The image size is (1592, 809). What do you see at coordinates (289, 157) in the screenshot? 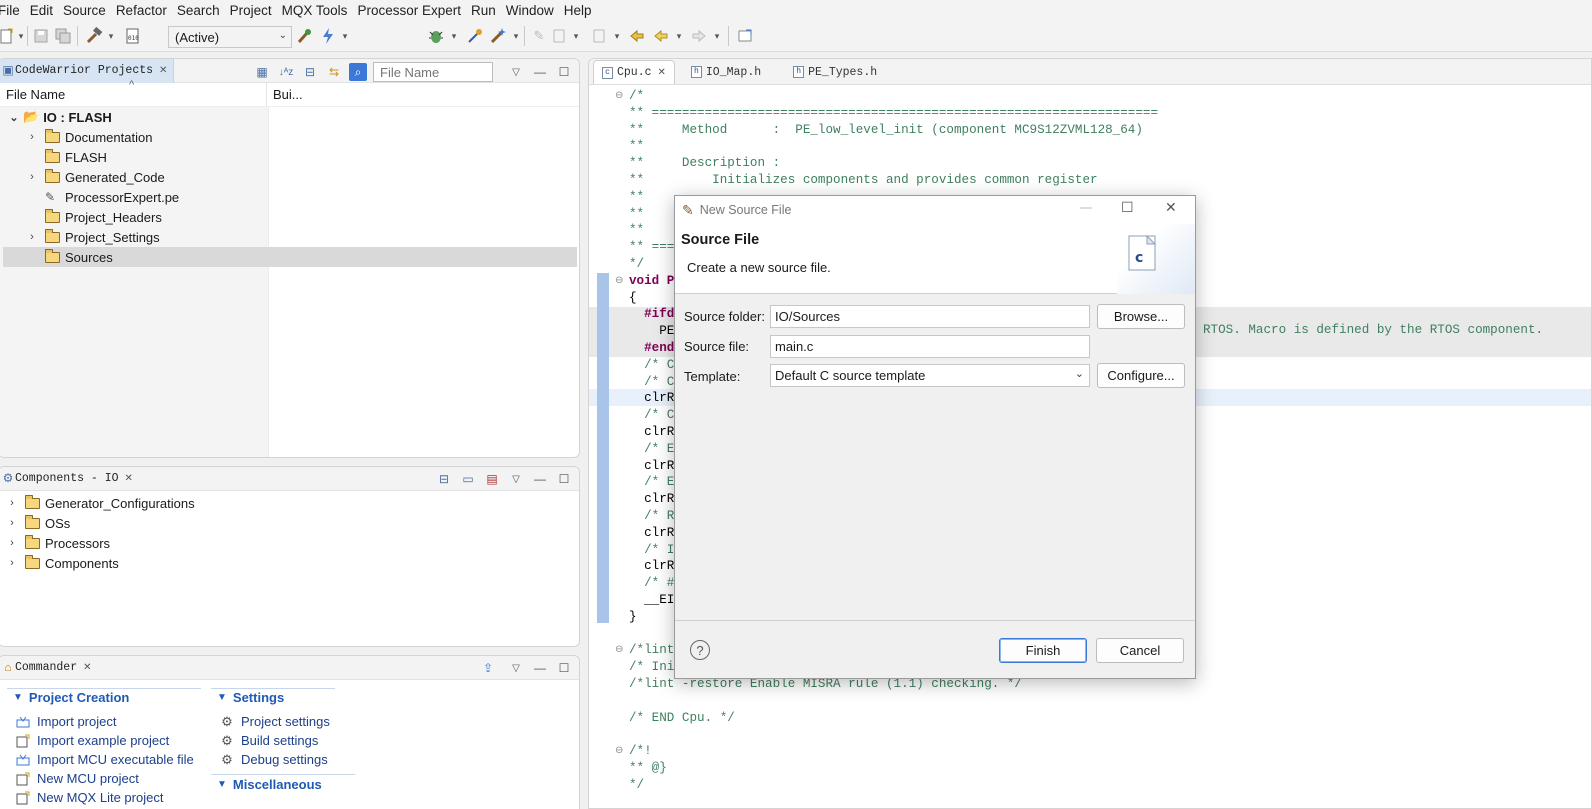
I see `tree-item-flash: FLASH` at bounding box center [289, 157].